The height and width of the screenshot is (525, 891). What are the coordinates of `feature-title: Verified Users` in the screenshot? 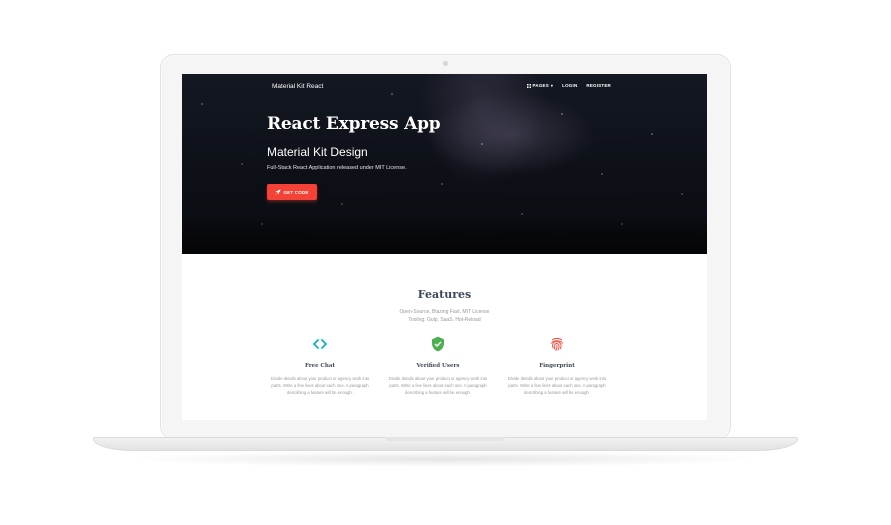 It's located at (438, 366).